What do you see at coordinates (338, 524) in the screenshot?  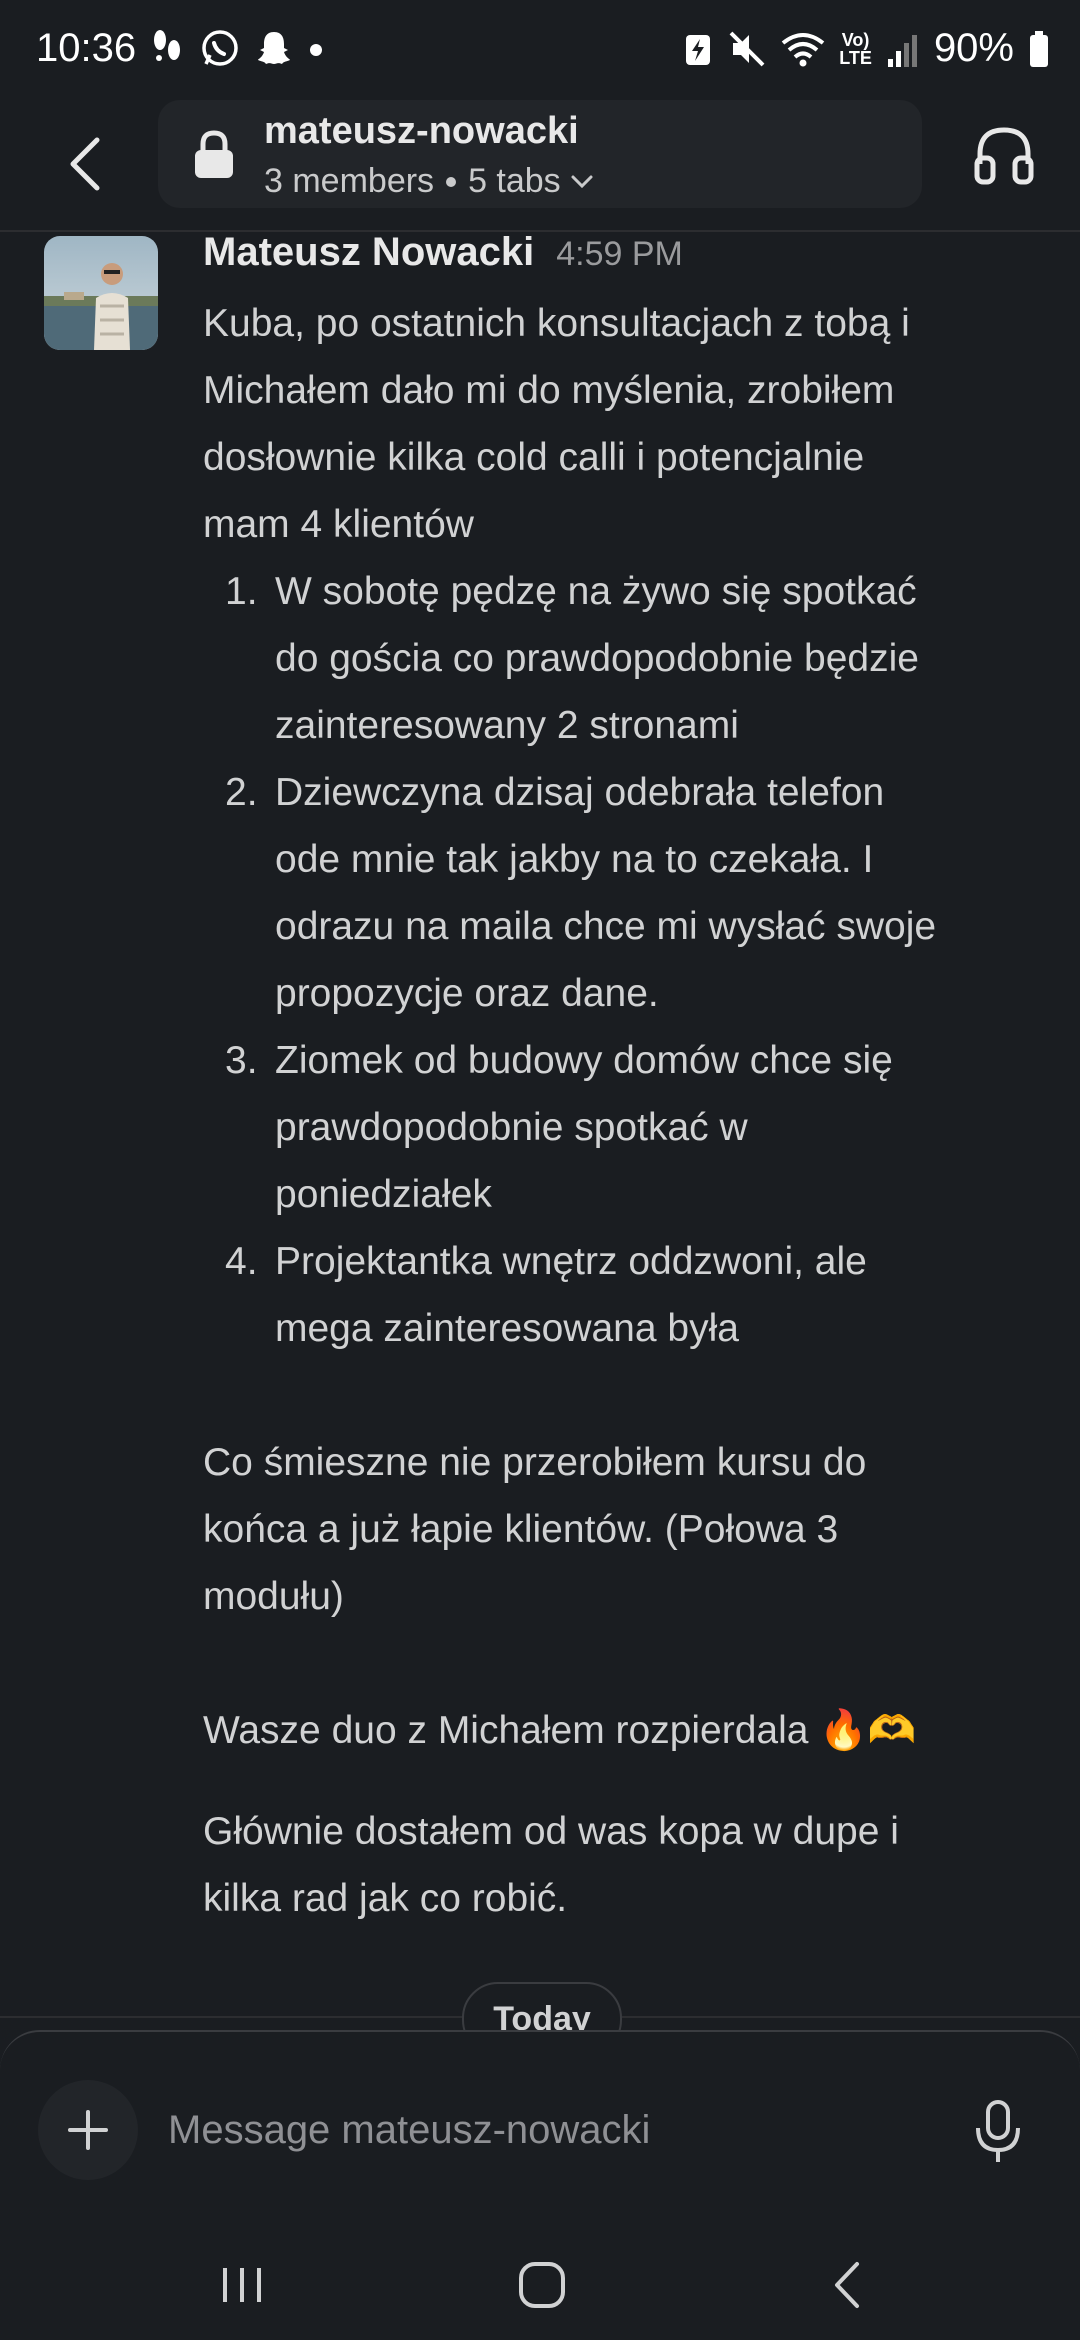 I see `intro-line: mam 4 klientów` at bounding box center [338, 524].